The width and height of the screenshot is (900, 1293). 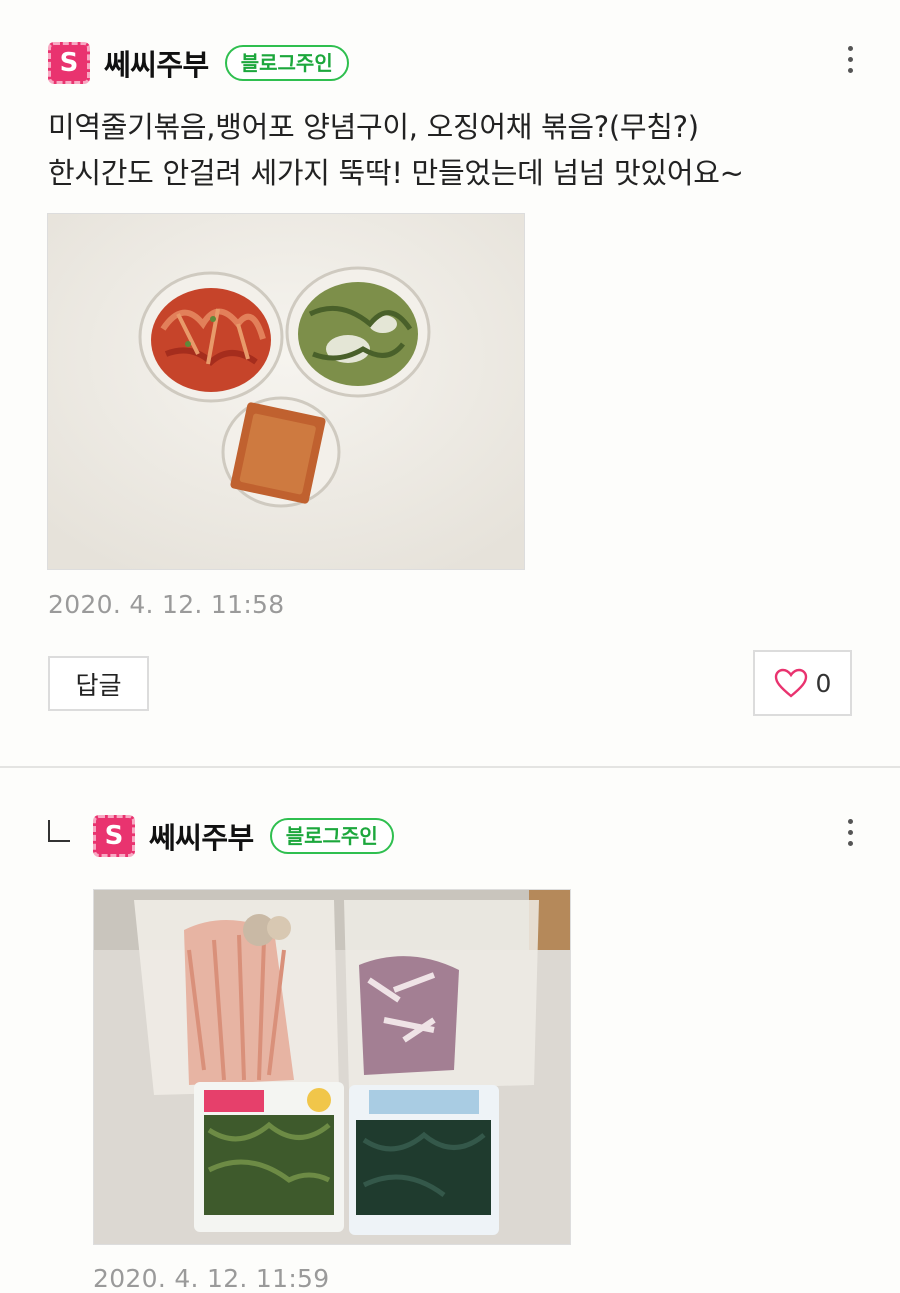 I want to click on side-dishes-image, so click(x=286, y=391).